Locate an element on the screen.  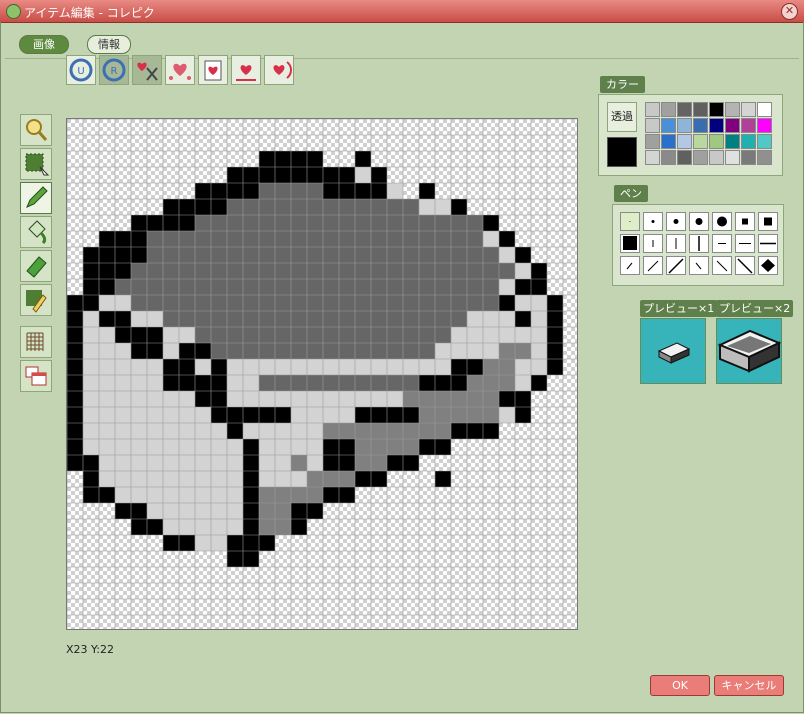
eyedropper-tool is located at coordinates (36, 300).